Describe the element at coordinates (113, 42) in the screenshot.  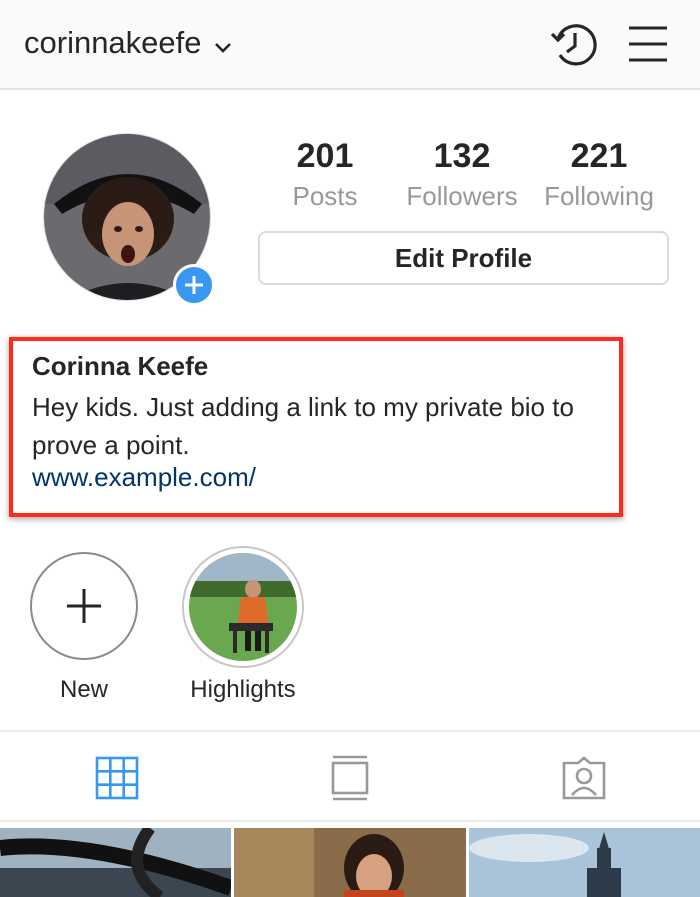
I see `username-label: corinnakeefe` at that location.